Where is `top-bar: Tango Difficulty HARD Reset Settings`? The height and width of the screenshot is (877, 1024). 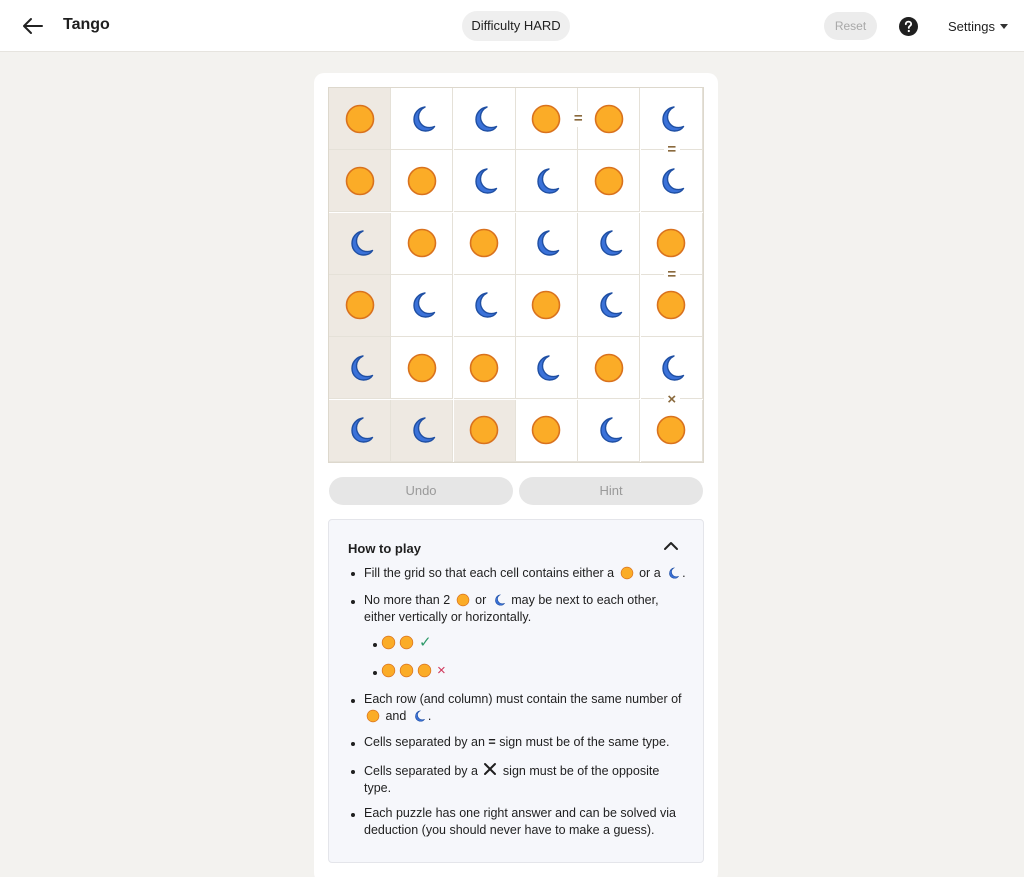
top-bar: Tango Difficulty HARD Reset Settings is located at coordinates (512, 26).